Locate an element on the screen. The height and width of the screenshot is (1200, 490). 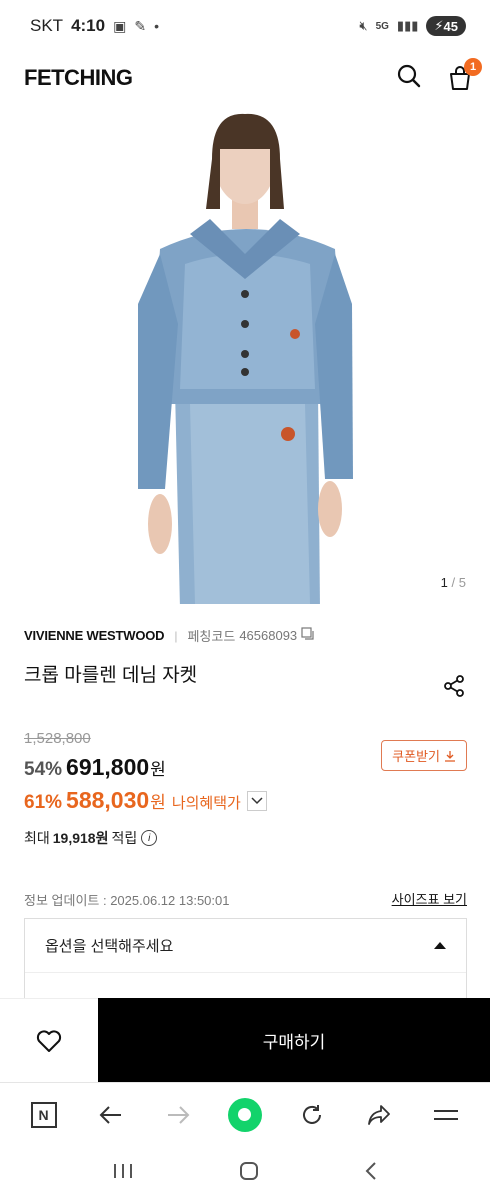
my-price: 588,030 is located at coordinates (108, 800).